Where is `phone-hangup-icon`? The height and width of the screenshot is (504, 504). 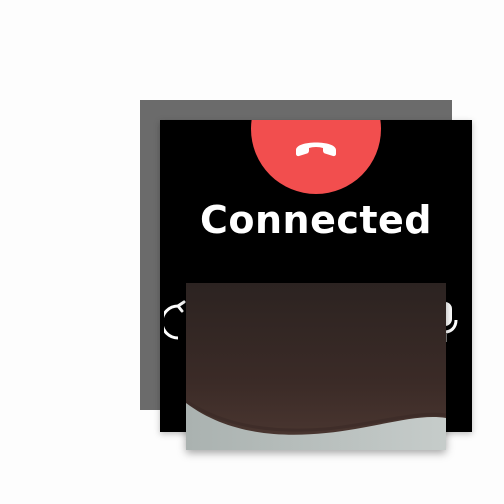
phone-hangup-icon is located at coordinates (316, 149).